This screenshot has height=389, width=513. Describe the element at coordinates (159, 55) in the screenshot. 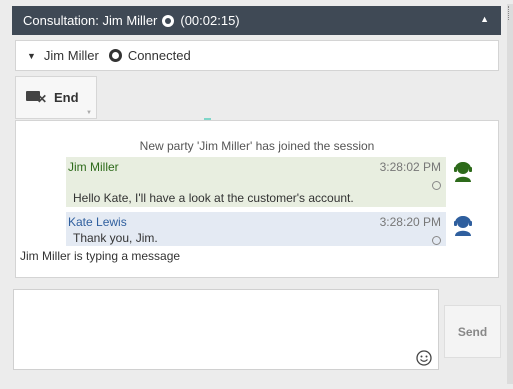

I see `party-status: Connected` at that location.